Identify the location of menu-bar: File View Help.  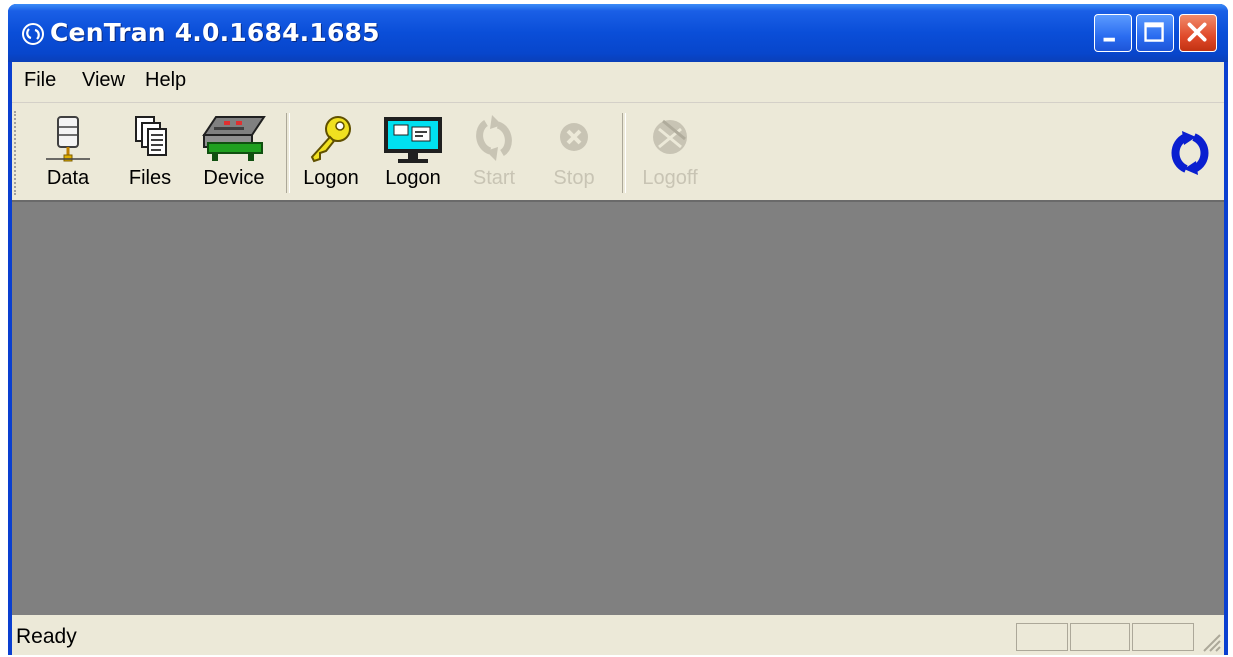
(618, 81).